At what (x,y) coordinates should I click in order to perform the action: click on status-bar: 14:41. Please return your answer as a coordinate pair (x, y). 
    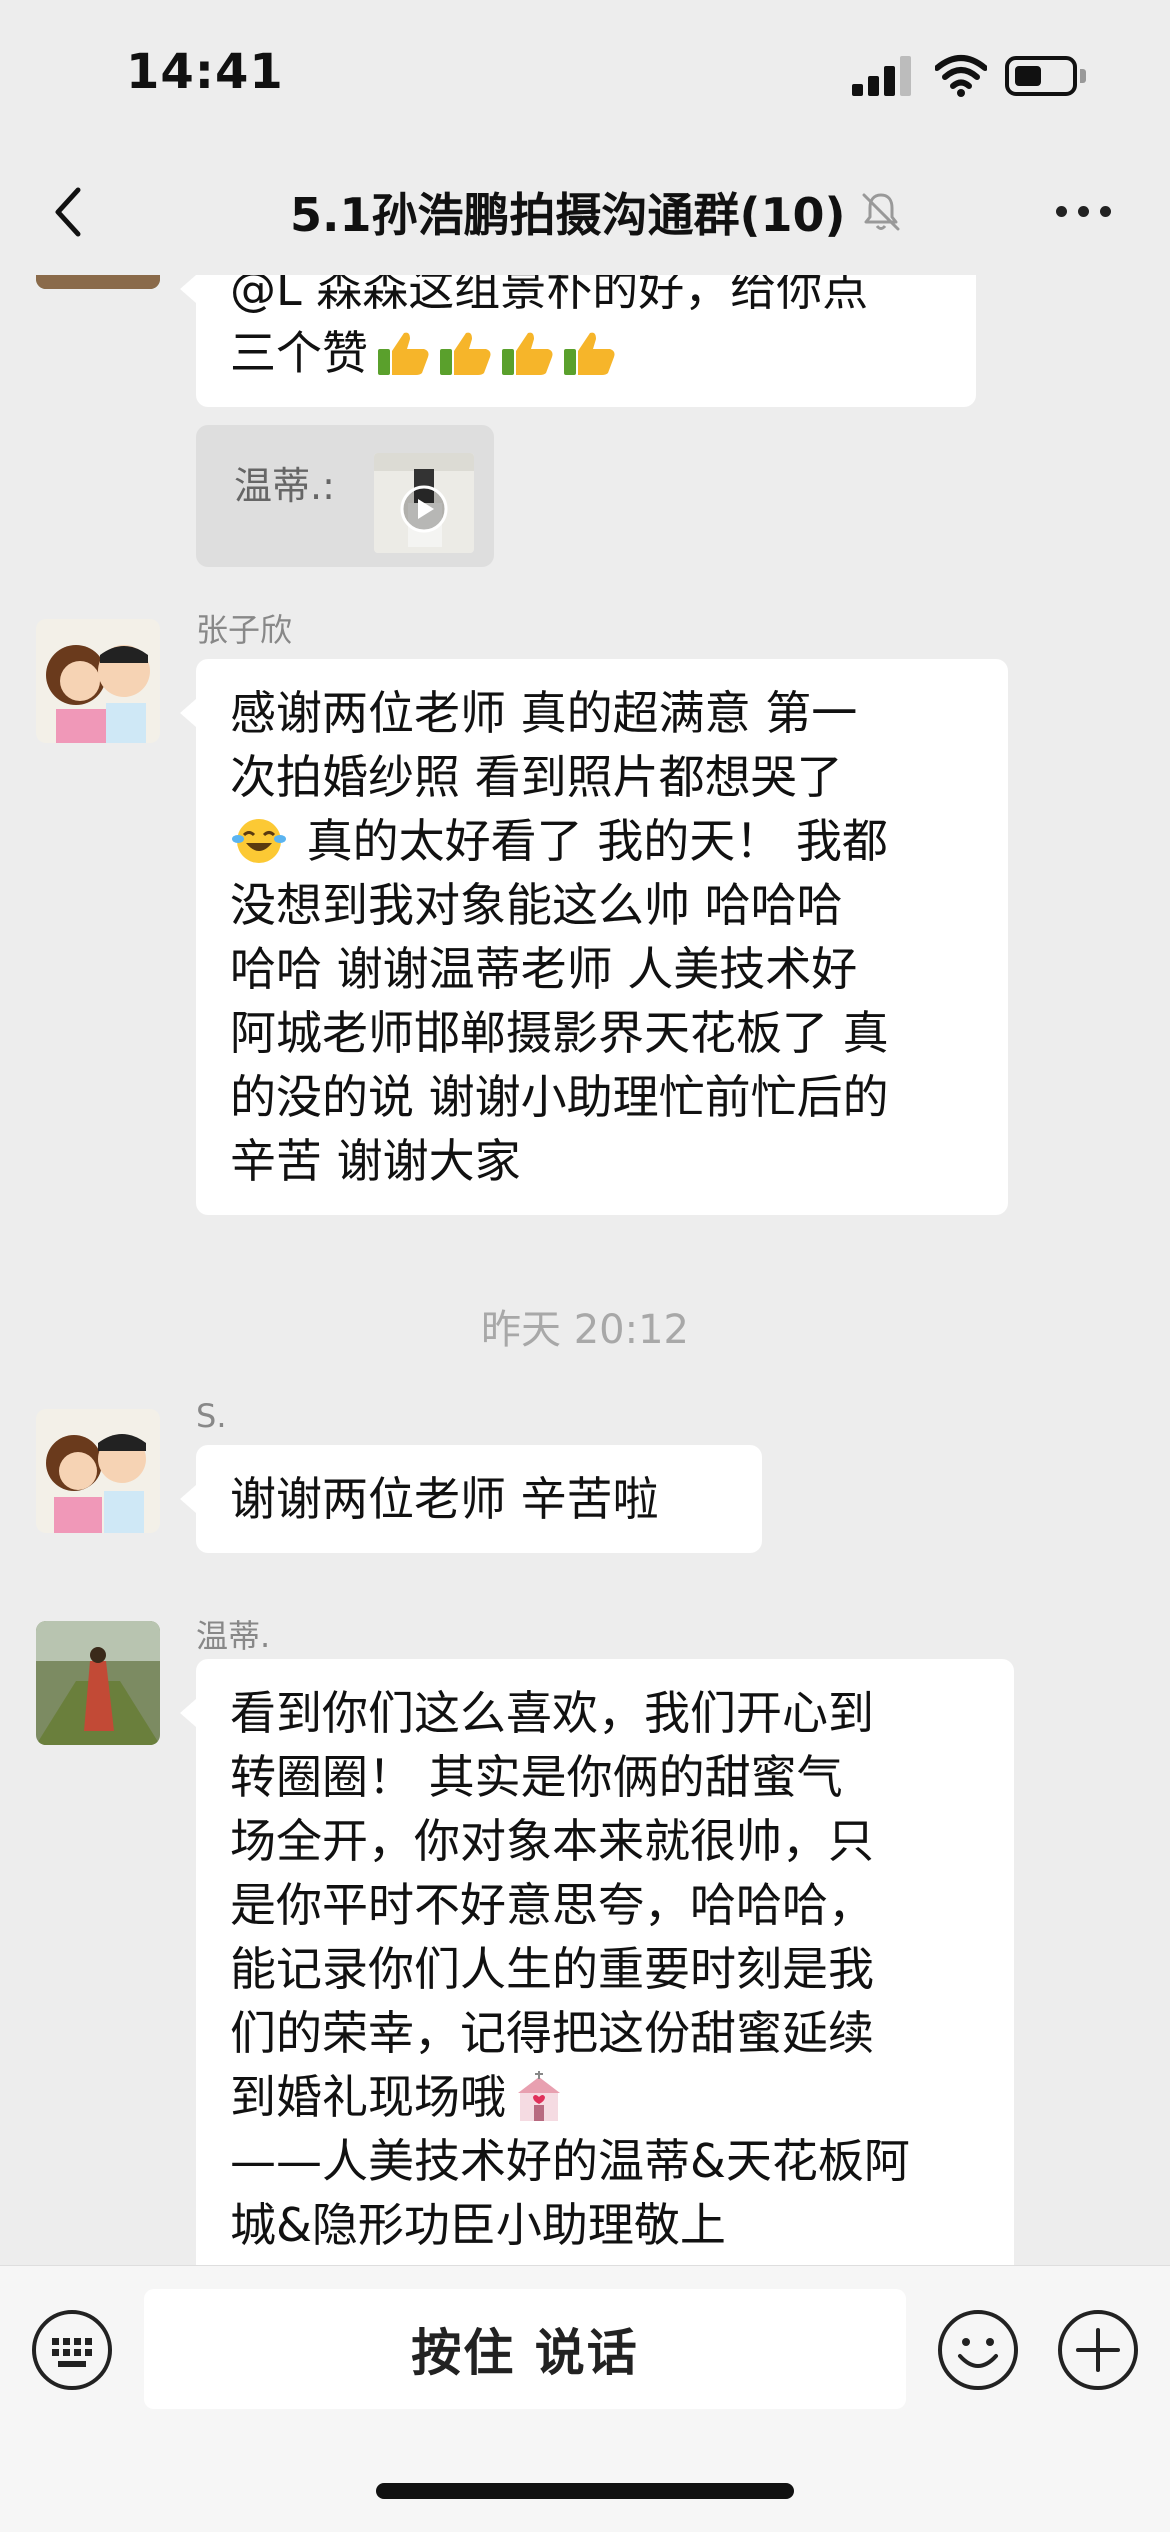
    Looking at the image, I should click on (585, 75).